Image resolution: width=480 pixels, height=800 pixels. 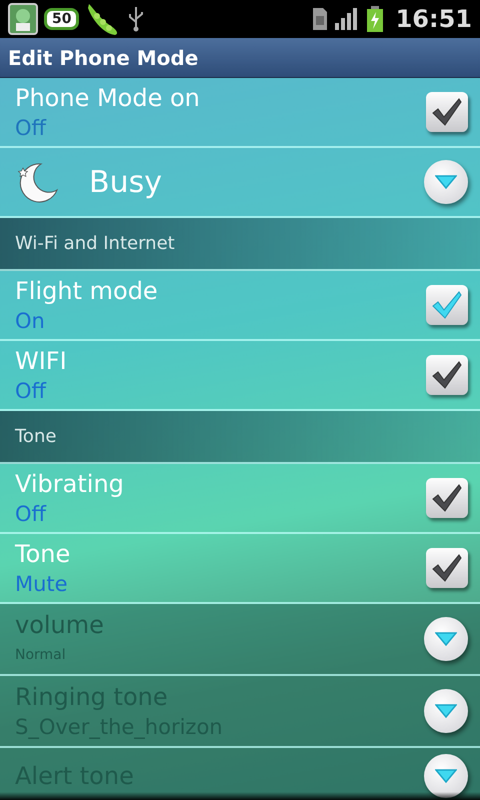 I want to click on app-icon, so click(x=23, y=19).